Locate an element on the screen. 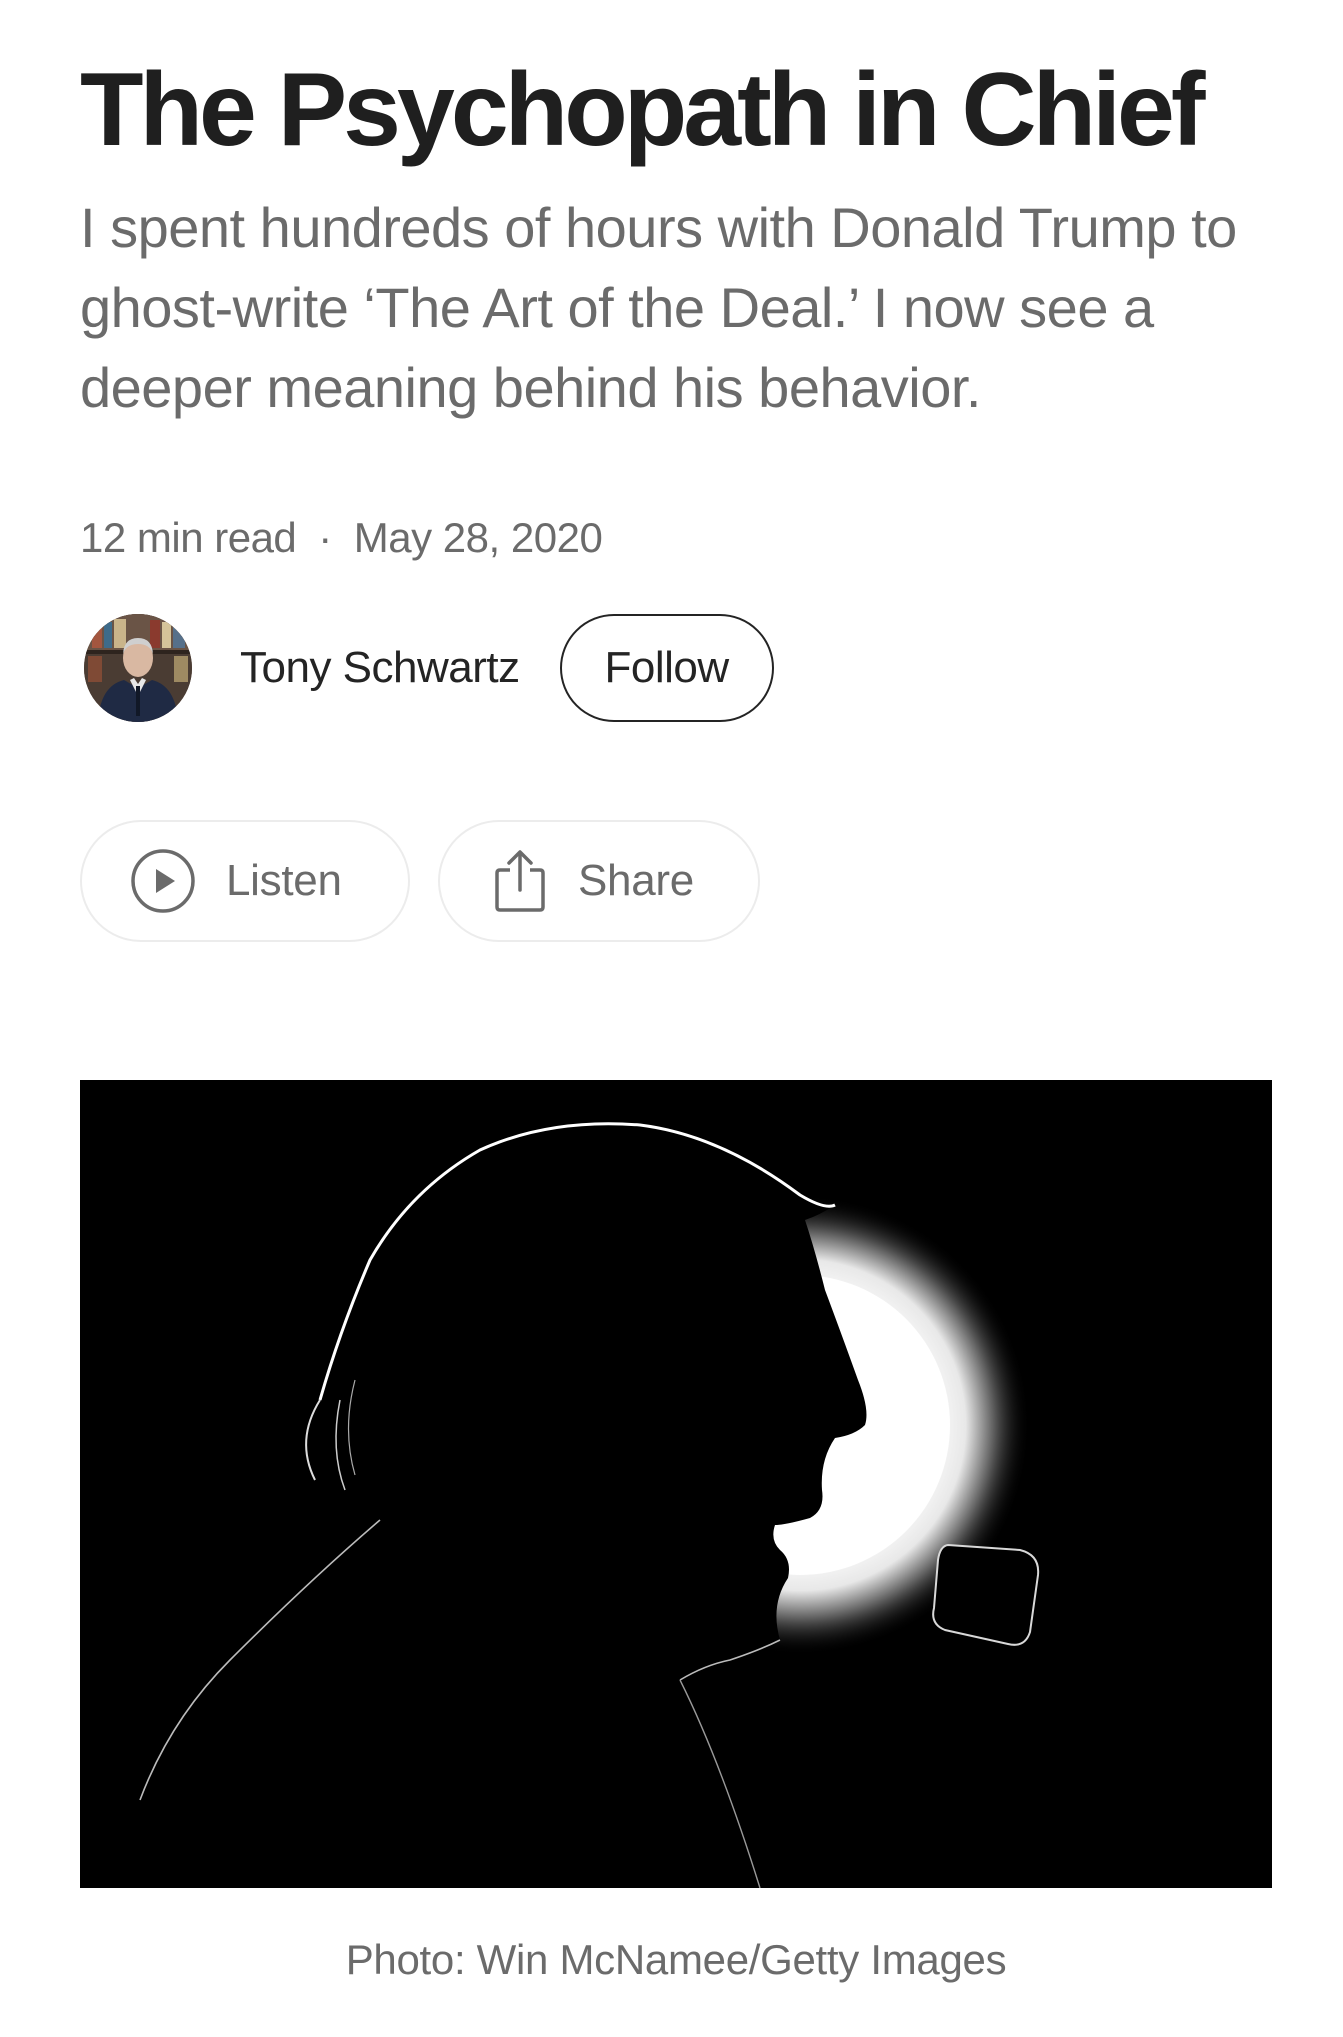  article-meta: 12 min read · May 28, 2020 is located at coordinates (341, 538).